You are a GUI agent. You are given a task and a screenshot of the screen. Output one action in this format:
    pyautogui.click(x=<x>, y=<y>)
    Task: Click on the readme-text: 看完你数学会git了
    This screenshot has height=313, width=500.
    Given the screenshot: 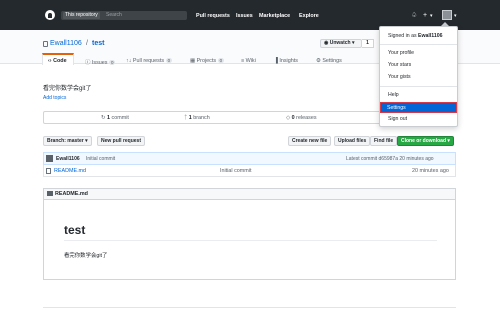 What is the action you would take?
    pyautogui.click(x=86, y=256)
    